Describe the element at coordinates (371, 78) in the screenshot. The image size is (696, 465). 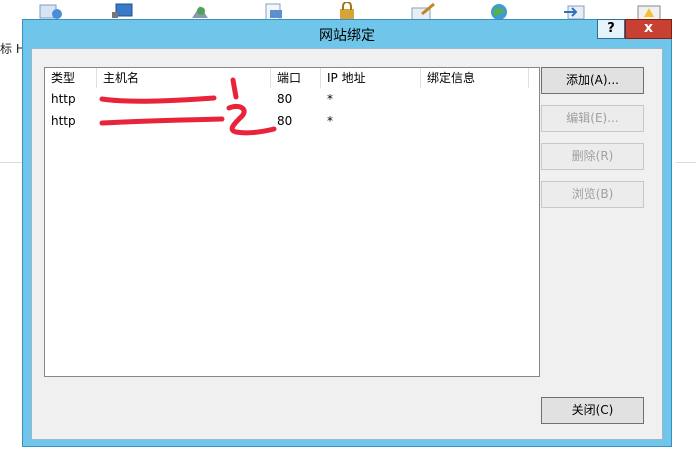
I see `column-header-ip: IP 地址` at that location.